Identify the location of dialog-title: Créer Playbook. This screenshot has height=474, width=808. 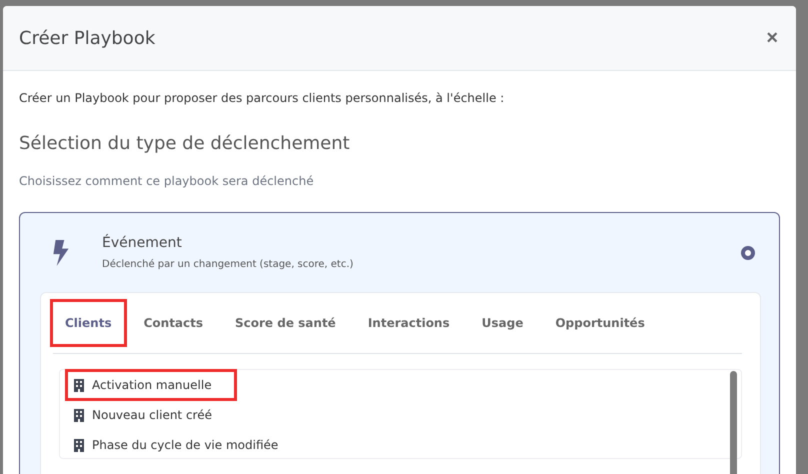
(87, 38).